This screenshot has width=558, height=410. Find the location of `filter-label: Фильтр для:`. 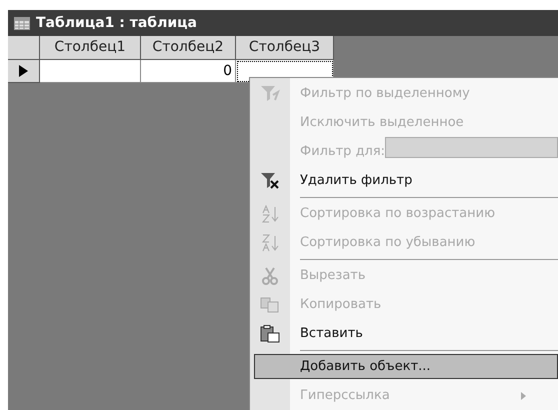

filter-label: Фильтр для: is located at coordinates (342, 151).